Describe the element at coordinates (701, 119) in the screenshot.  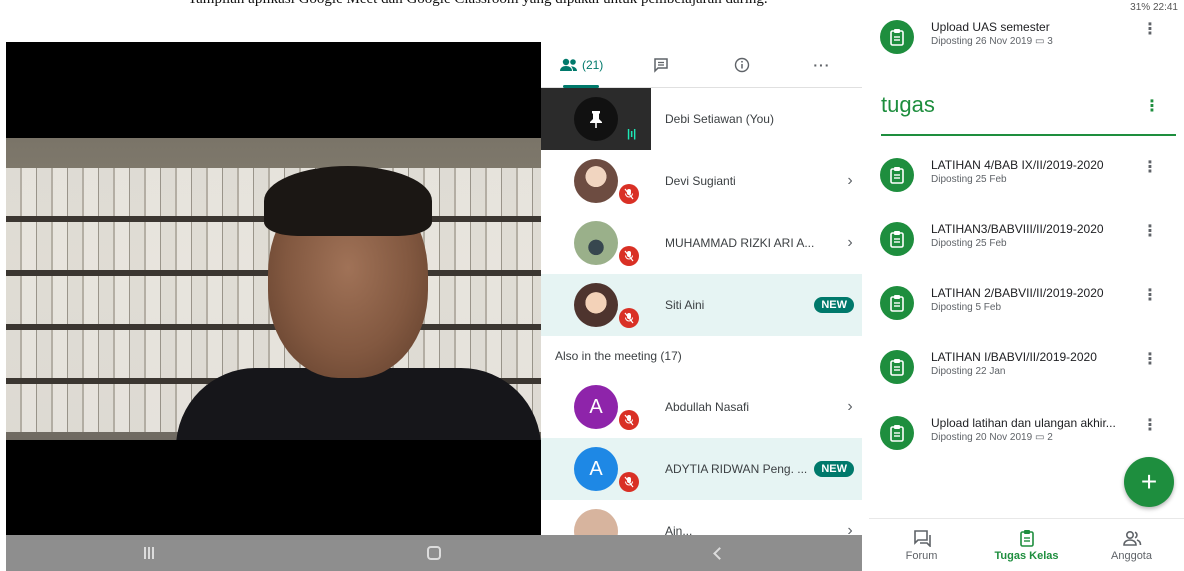
I see `participant-row-self: |ı| Debi Setiawan (You)` at that location.